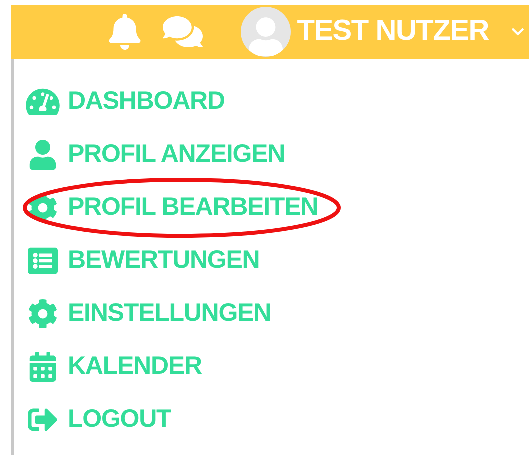 The width and height of the screenshot is (529, 455). I want to click on menu-link: BEWERTUNGEN, so click(164, 261).